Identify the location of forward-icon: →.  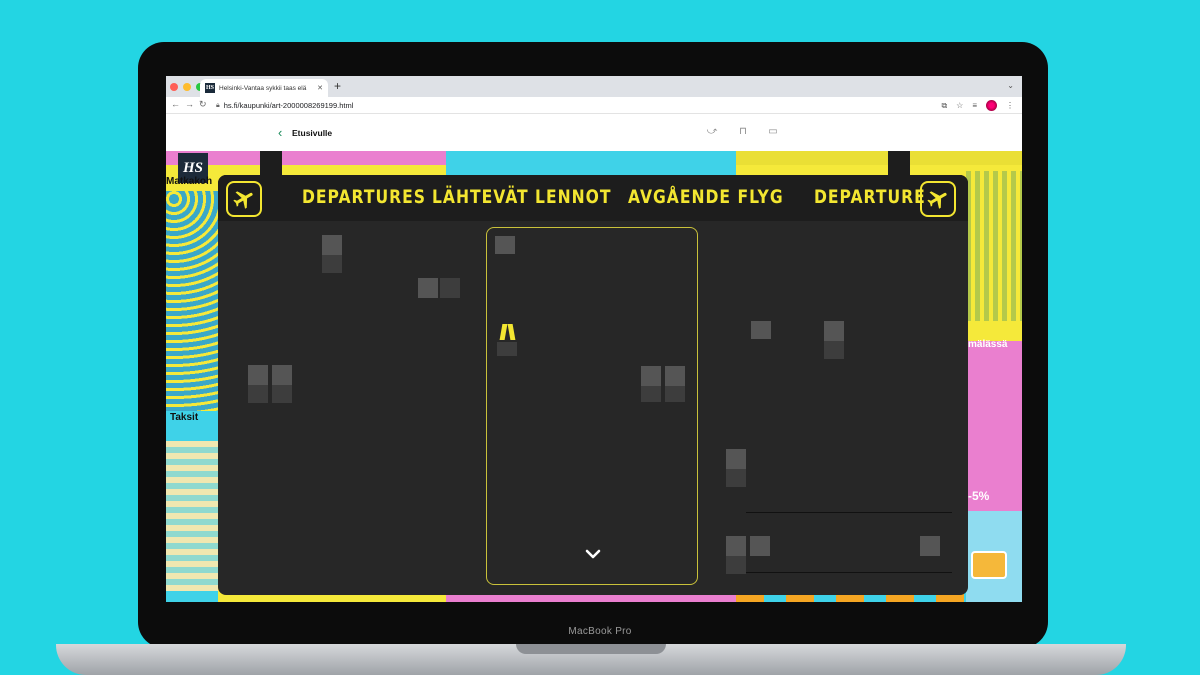
(189, 104).